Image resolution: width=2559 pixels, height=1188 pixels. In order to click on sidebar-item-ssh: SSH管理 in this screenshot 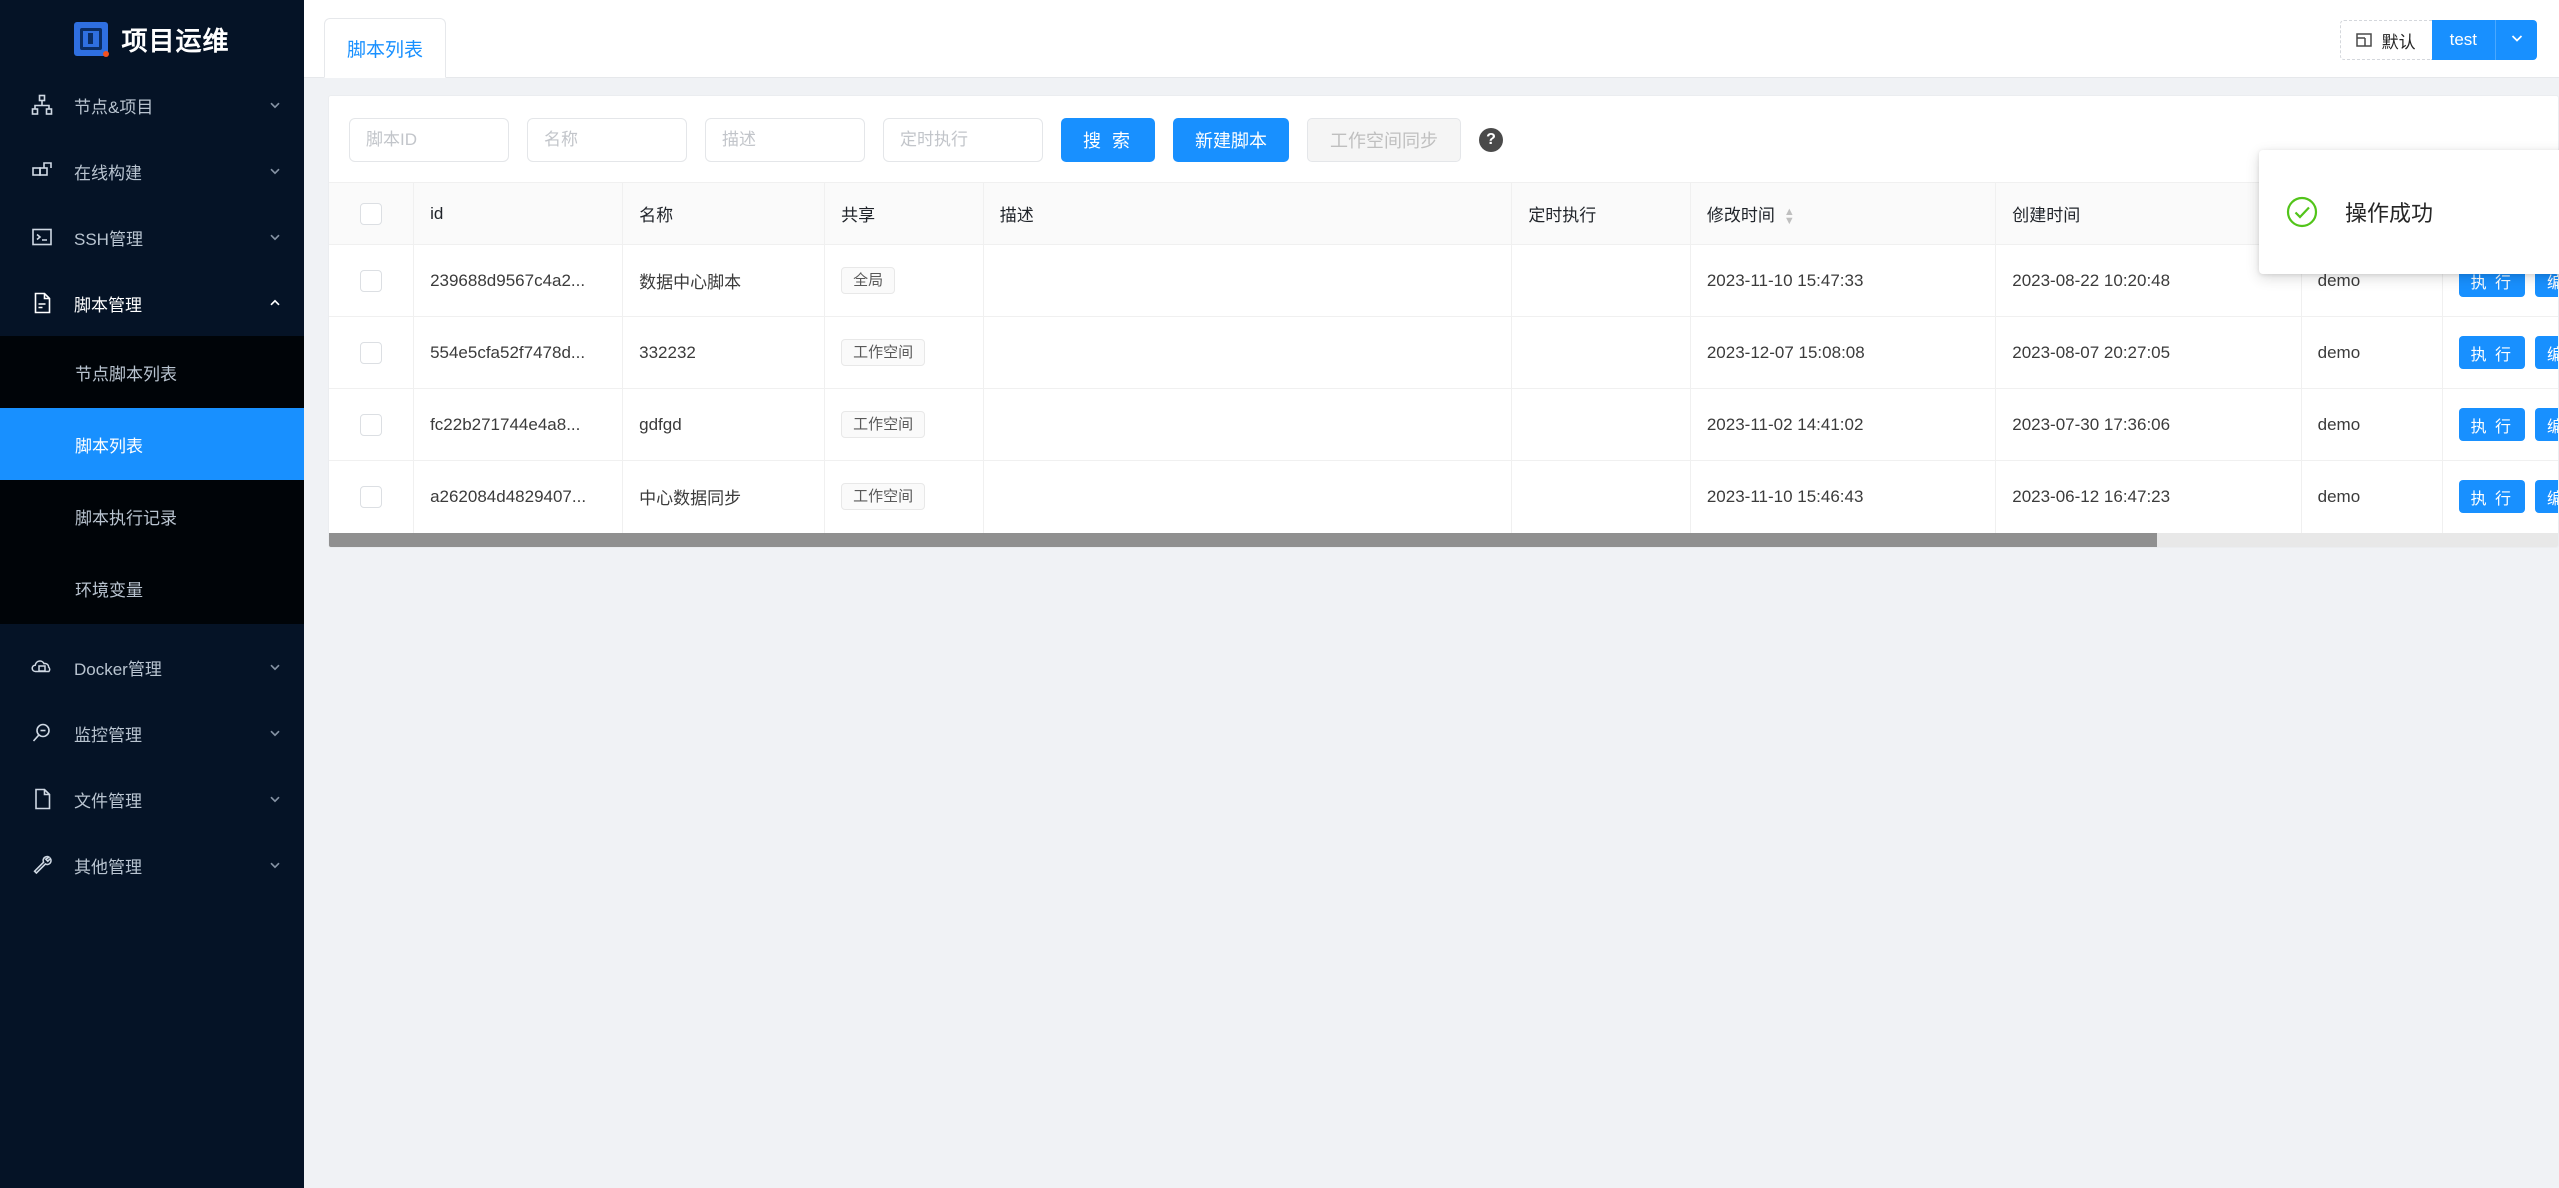, I will do `click(152, 237)`.